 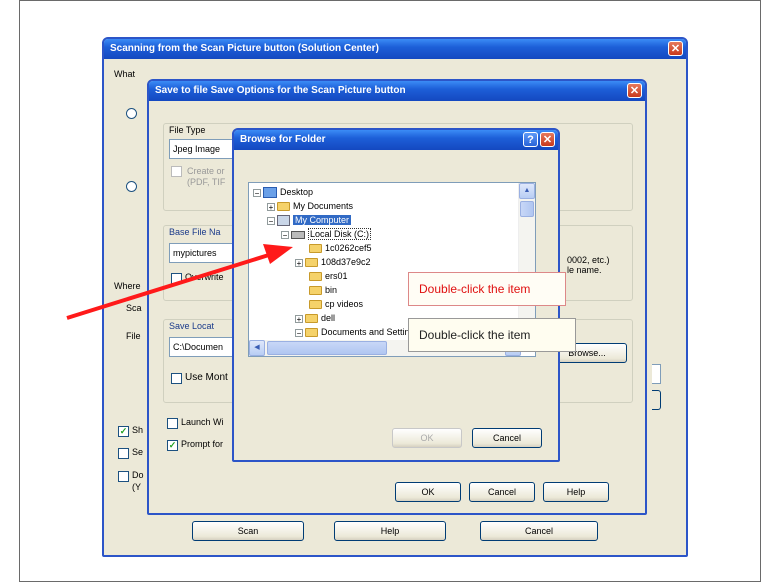 What do you see at coordinates (176, 278) in the screenshot?
I see `overwrite-checkbox` at bounding box center [176, 278].